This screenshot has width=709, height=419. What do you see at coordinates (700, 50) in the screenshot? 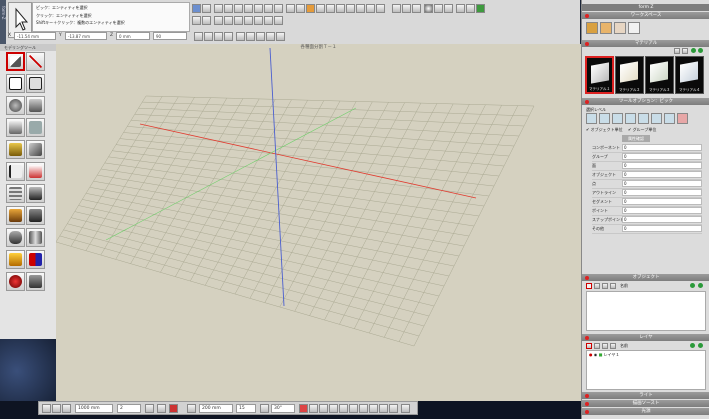
I see `remove-material-button` at bounding box center [700, 50].